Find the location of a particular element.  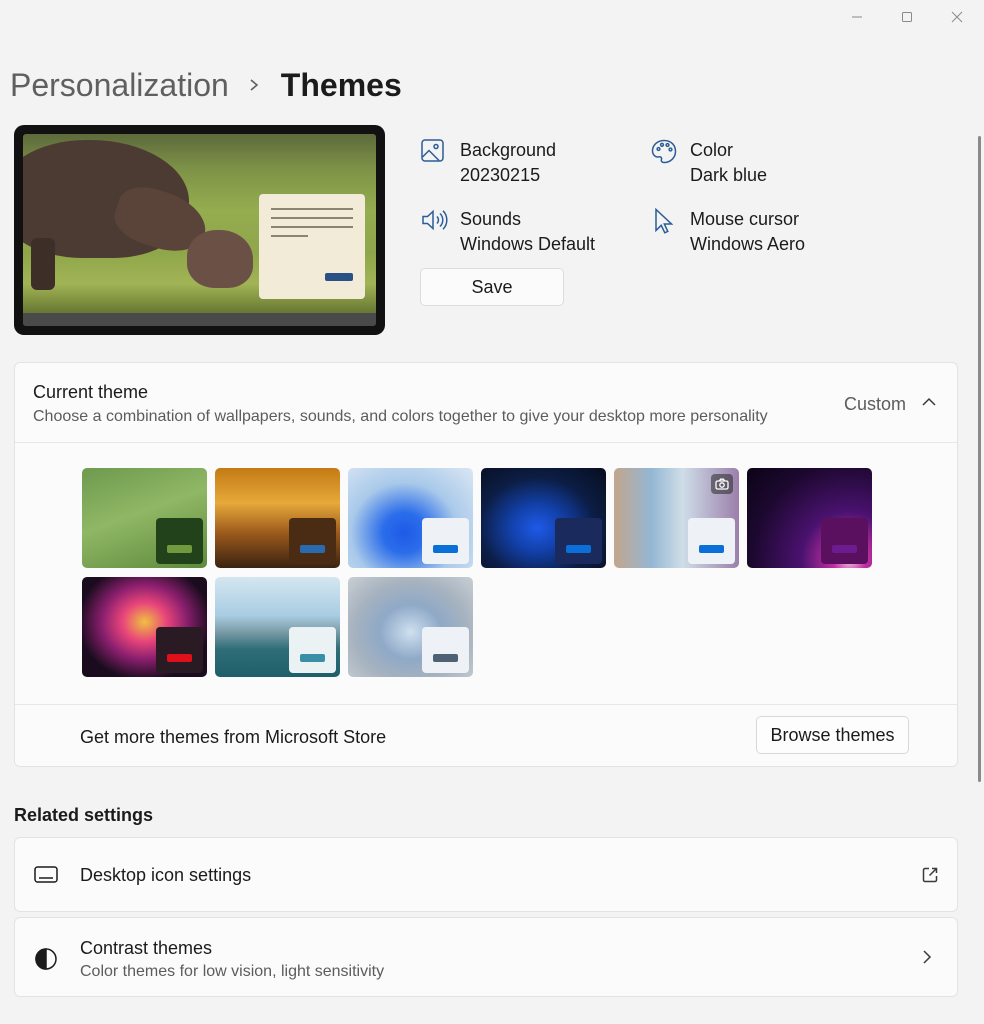

save-button: Save is located at coordinates (492, 287).